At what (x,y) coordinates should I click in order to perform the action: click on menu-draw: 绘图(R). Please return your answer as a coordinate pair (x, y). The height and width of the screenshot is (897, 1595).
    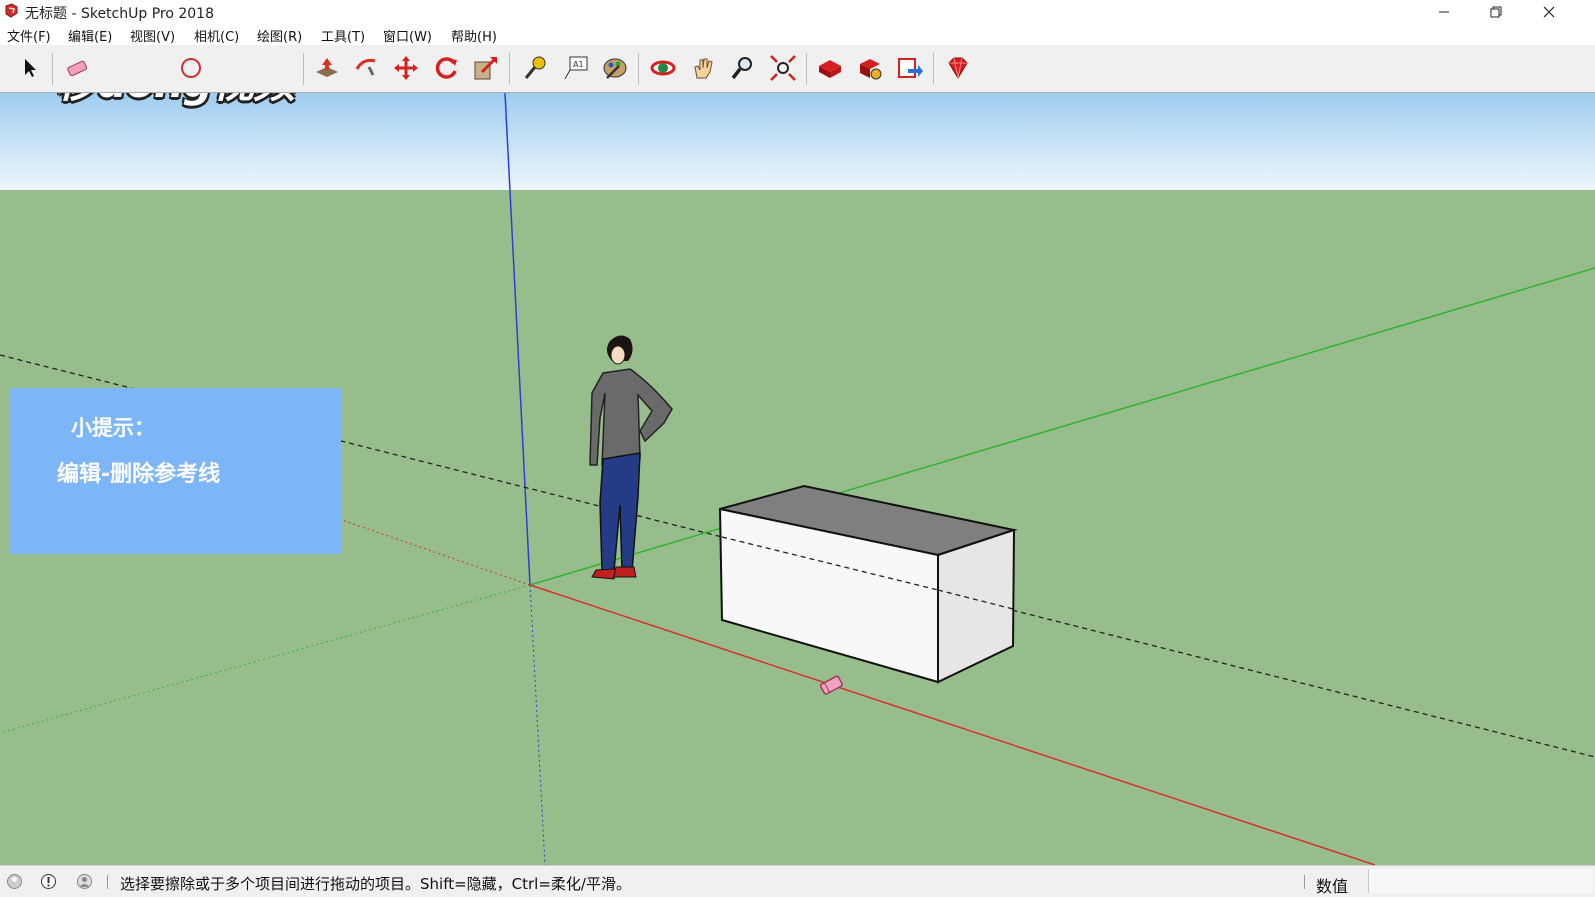
    Looking at the image, I should click on (279, 35).